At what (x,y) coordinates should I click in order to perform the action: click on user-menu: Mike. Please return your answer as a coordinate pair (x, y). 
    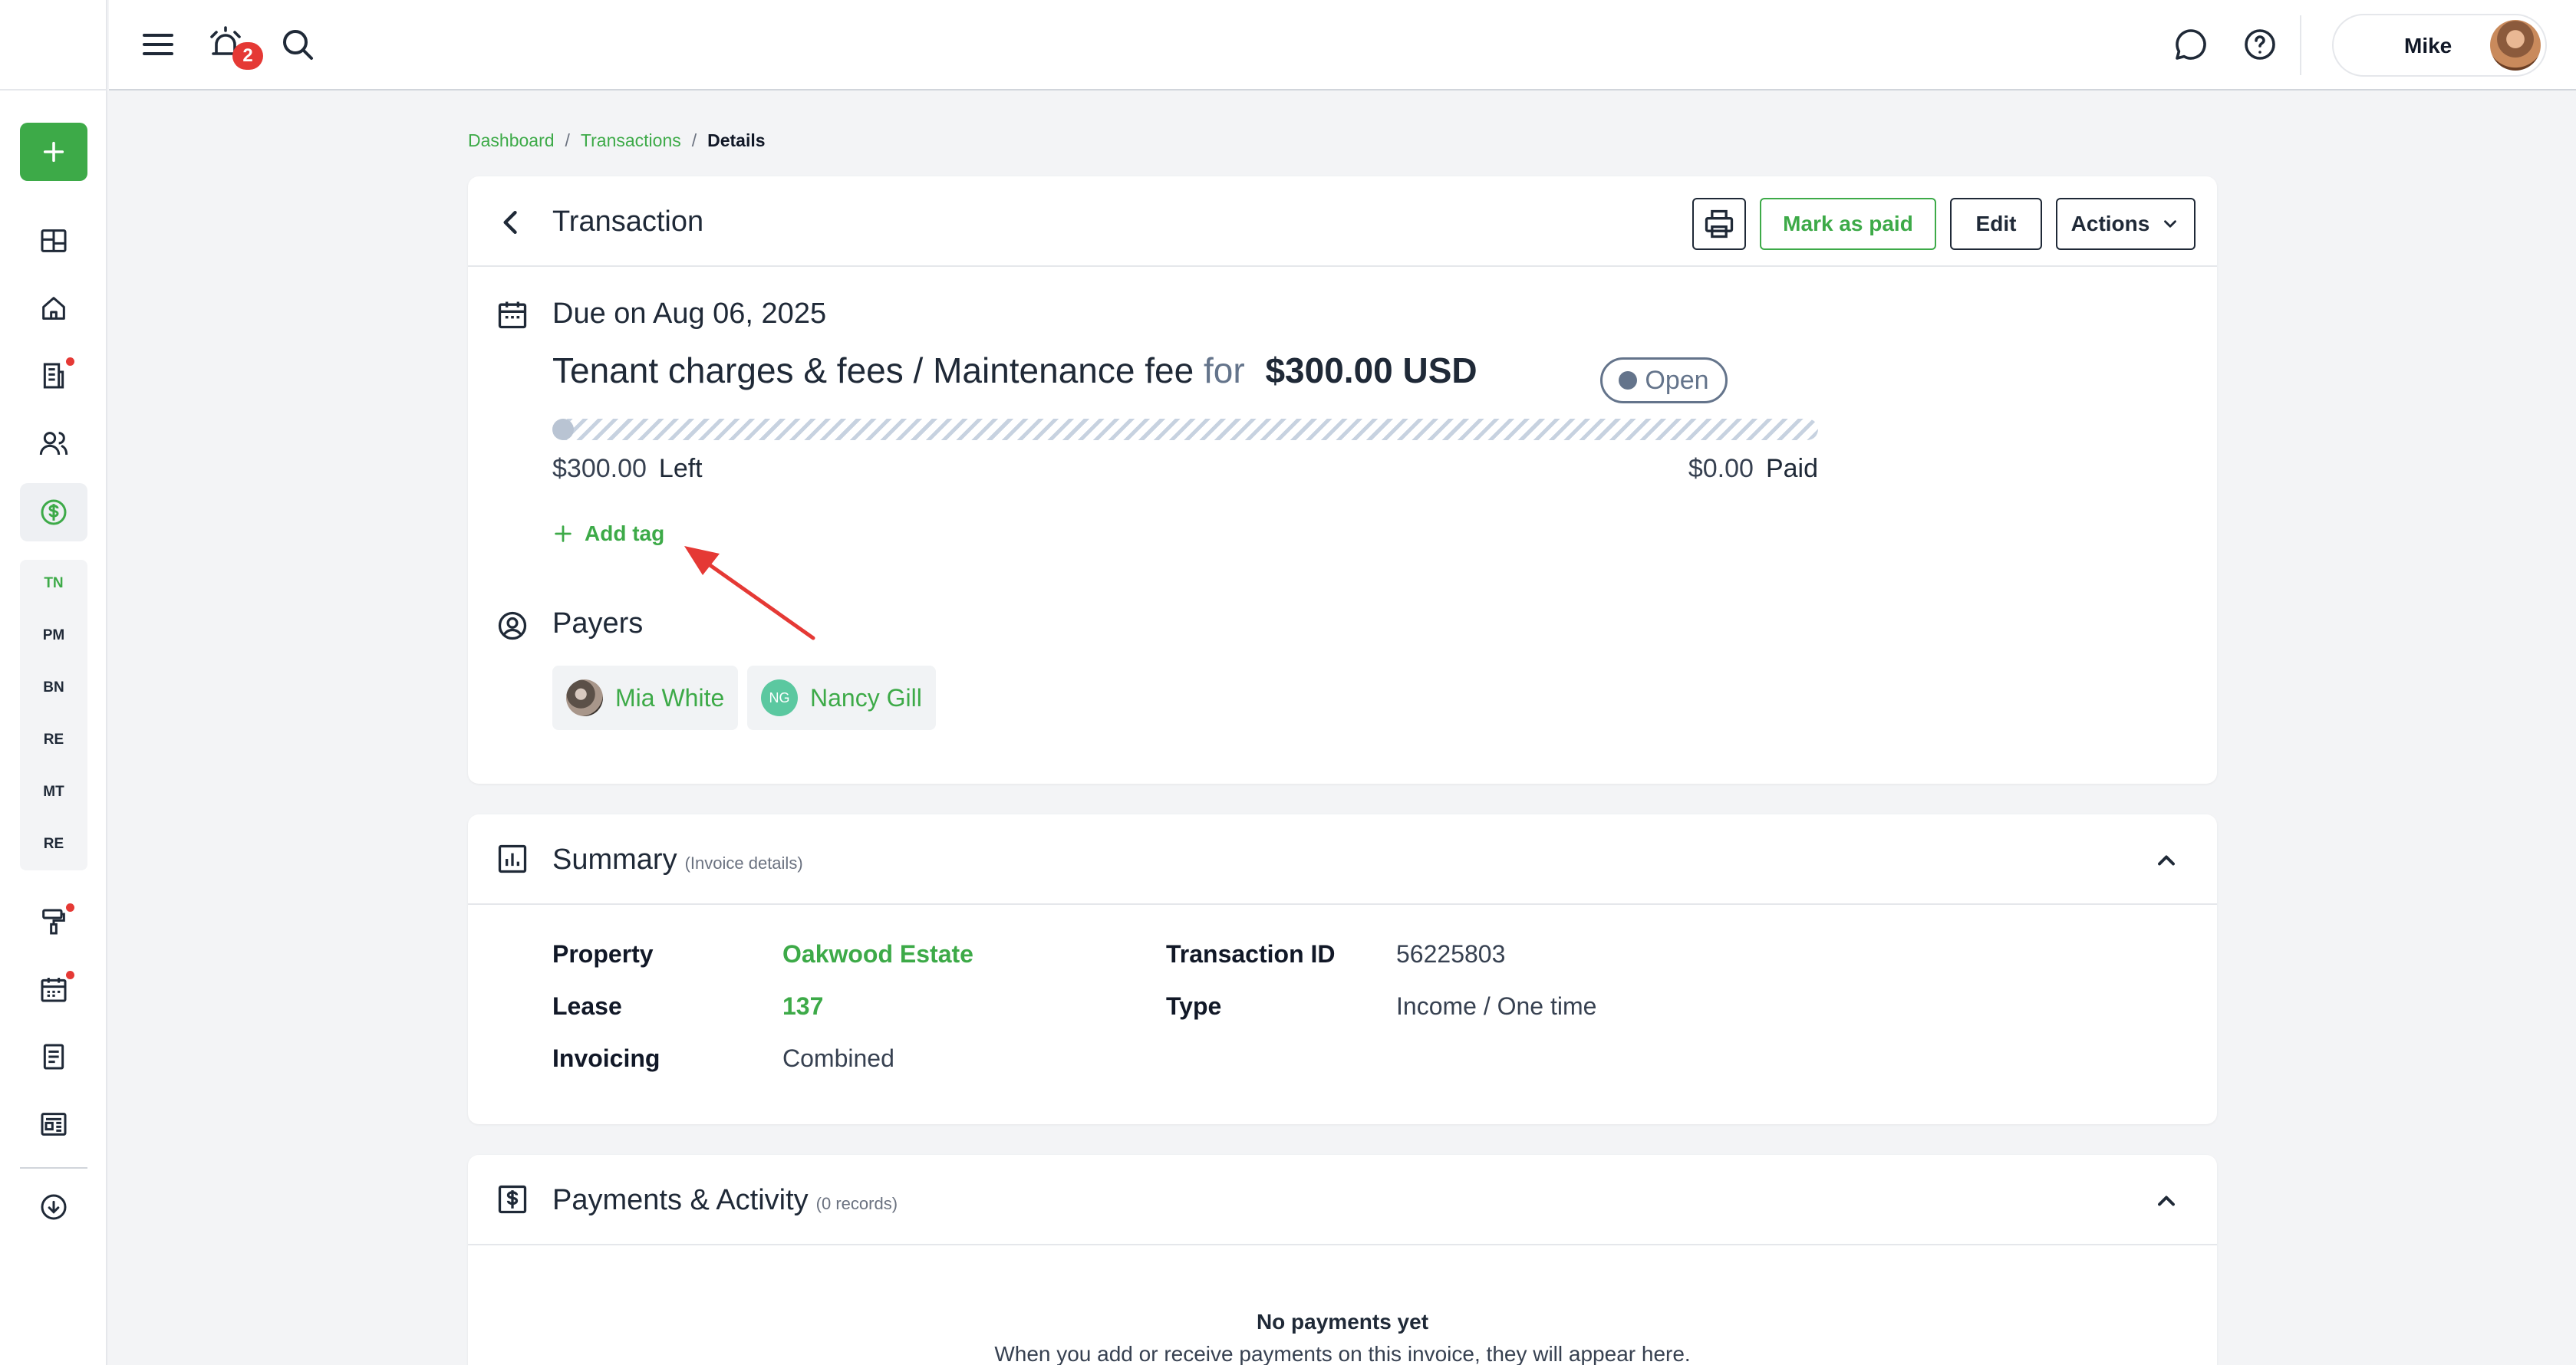
    Looking at the image, I should click on (2439, 46).